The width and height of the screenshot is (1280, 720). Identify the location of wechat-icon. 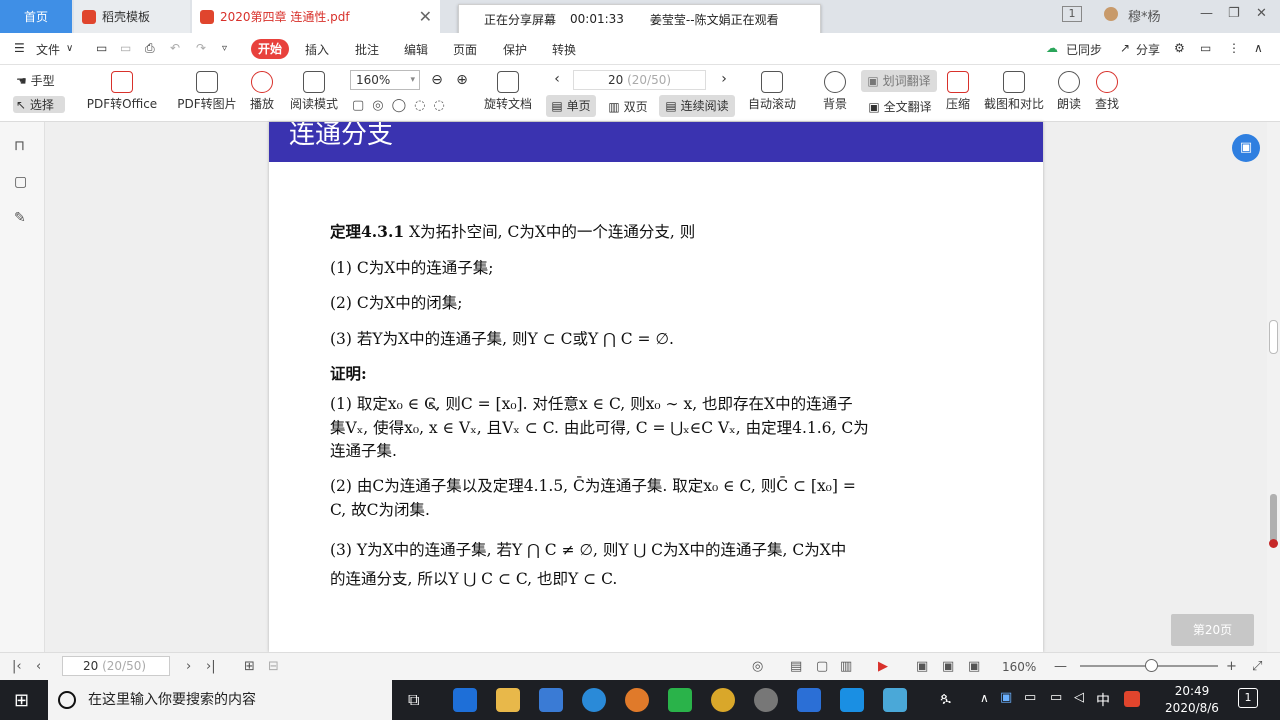
(680, 700).